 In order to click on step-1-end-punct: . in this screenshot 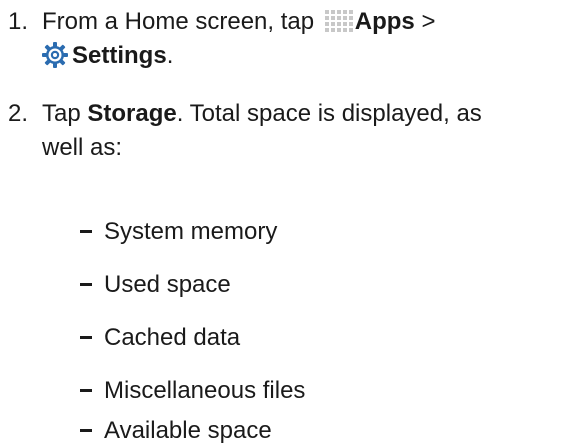, I will do `click(170, 55)`.